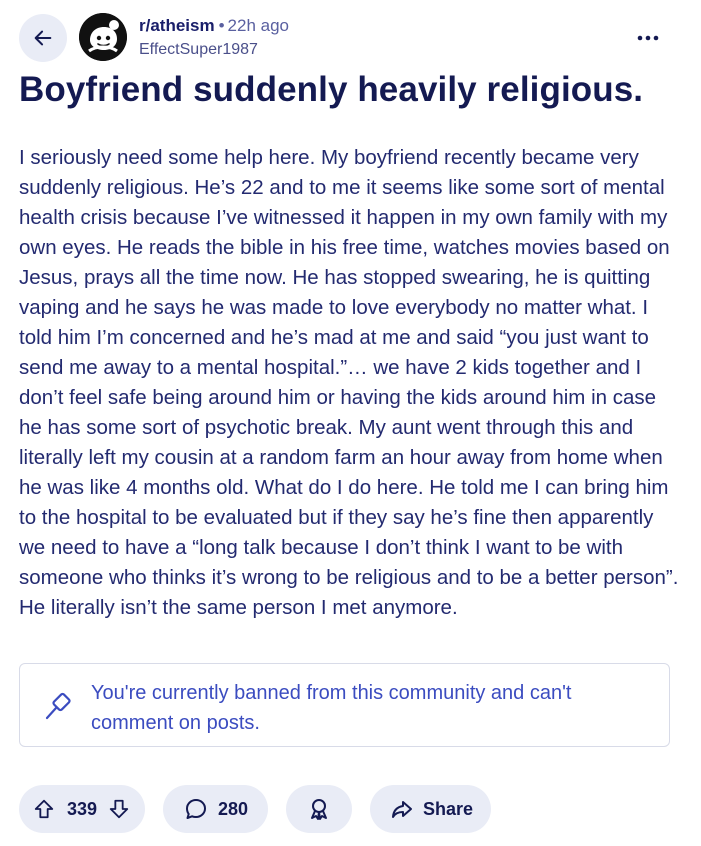 The height and width of the screenshot is (846, 701). I want to click on arrow-down-icon, so click(119, 809).